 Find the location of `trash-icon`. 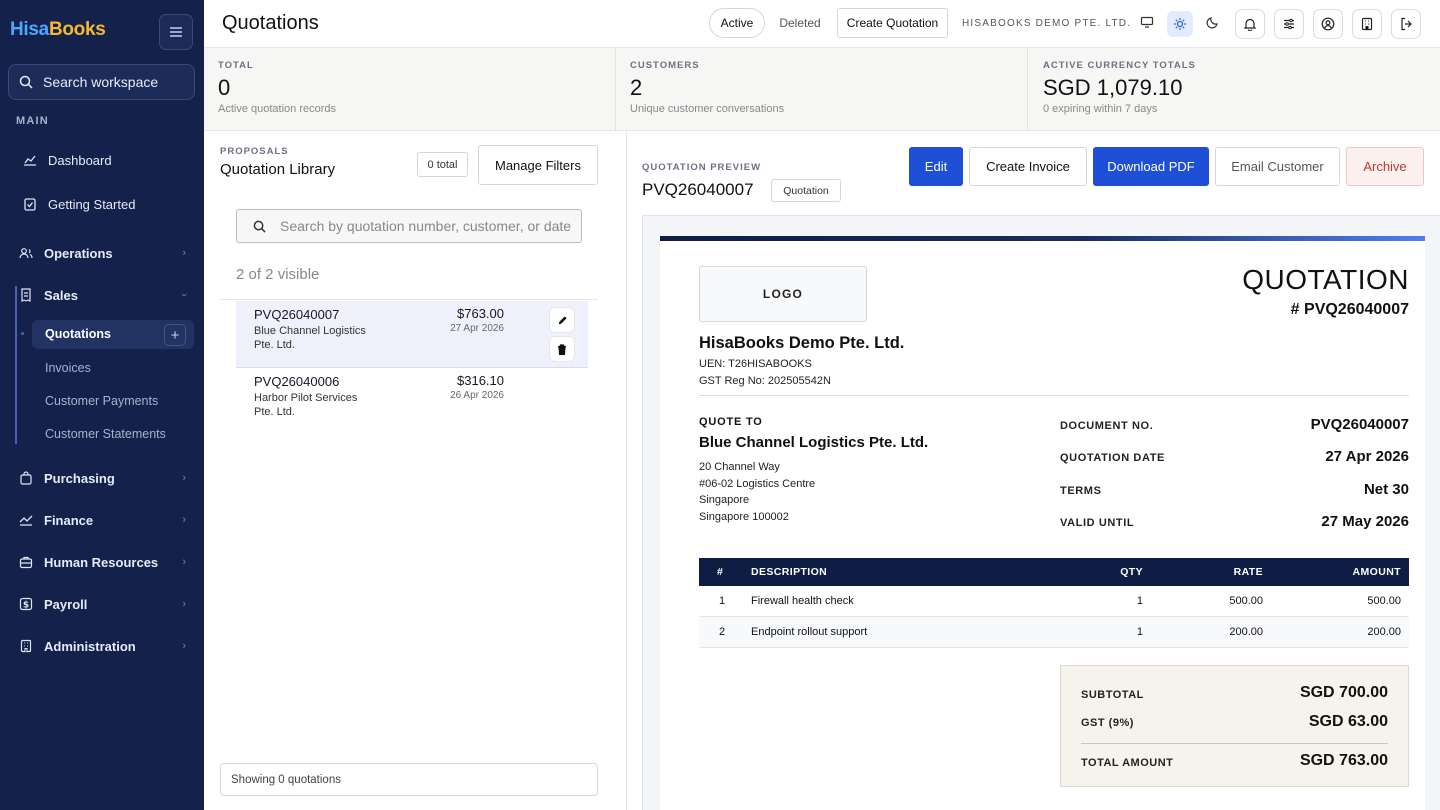

trash-icon is located at coordinates (562, 349).